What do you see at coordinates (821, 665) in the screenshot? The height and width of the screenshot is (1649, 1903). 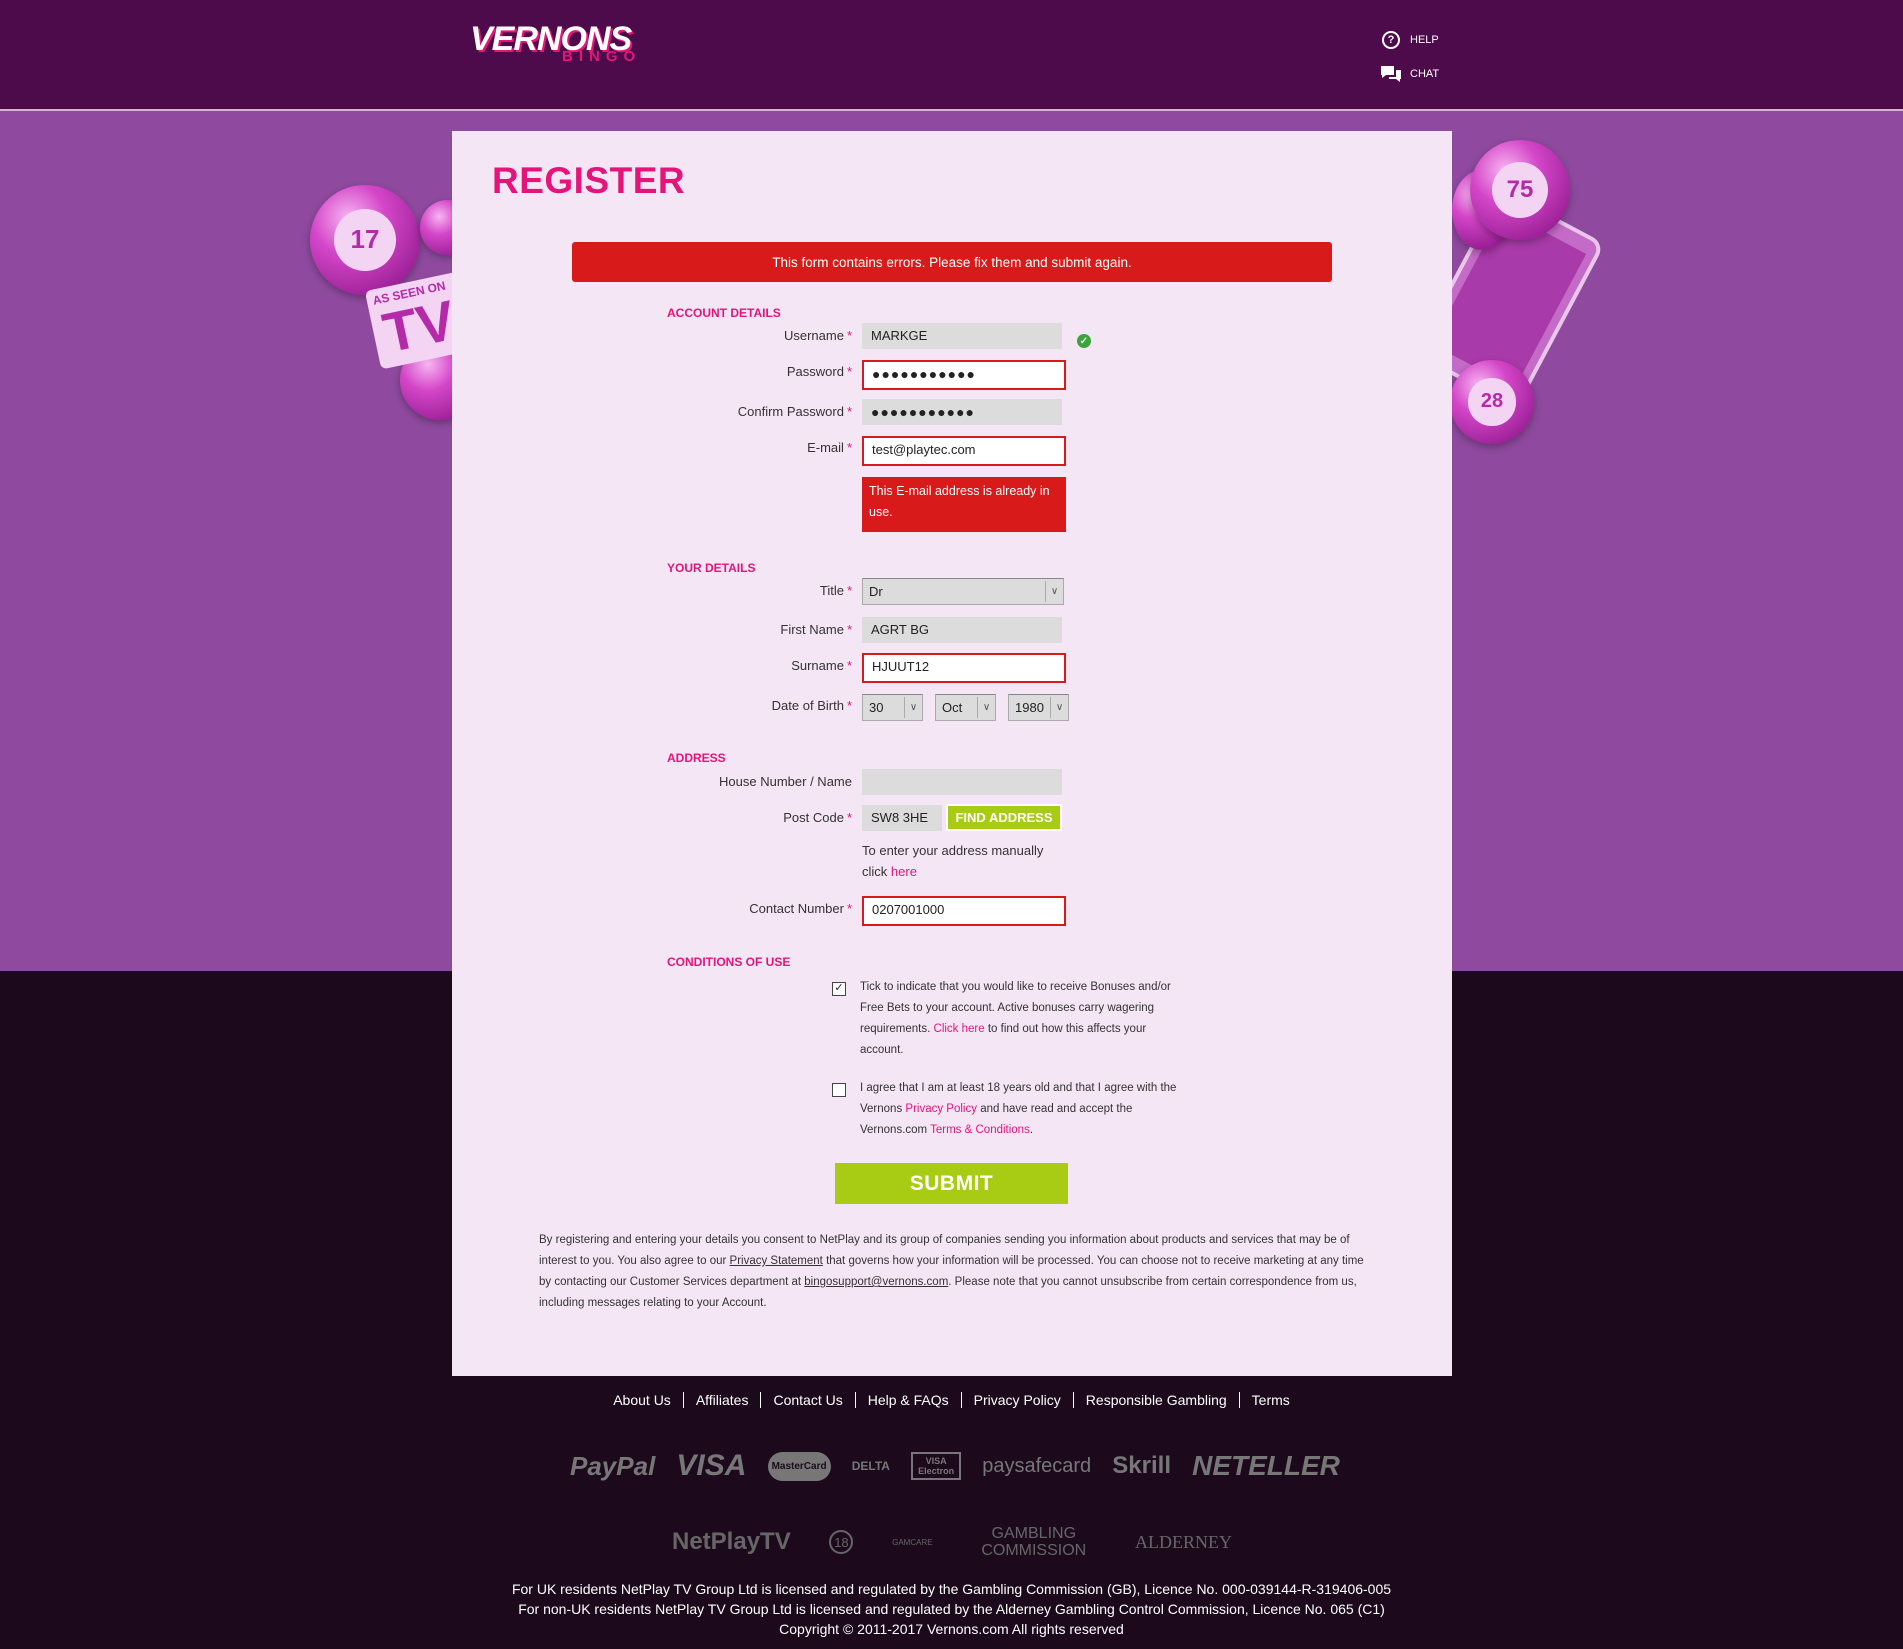 I see `surname-label: Surname *` at bounding box center [821, 665].